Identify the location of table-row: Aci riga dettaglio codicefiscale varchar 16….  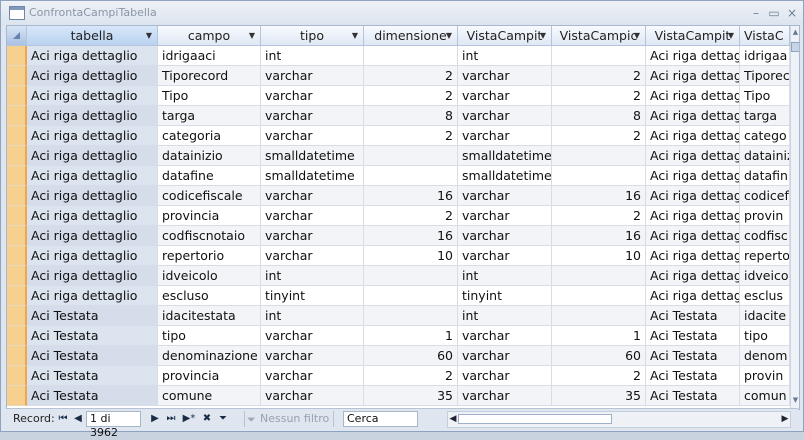
(398, 196).